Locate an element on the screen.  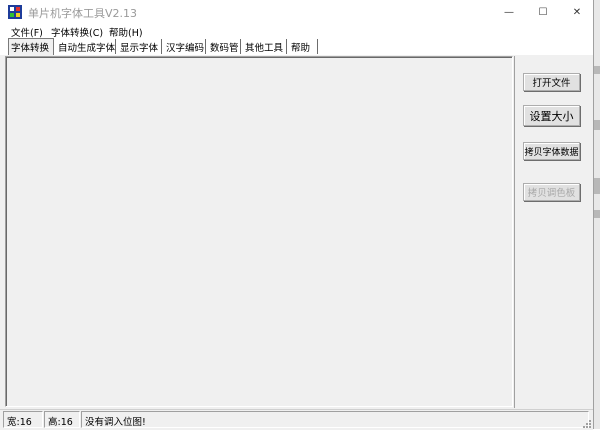
minimize-button: — is located at coordinates (509, 12).